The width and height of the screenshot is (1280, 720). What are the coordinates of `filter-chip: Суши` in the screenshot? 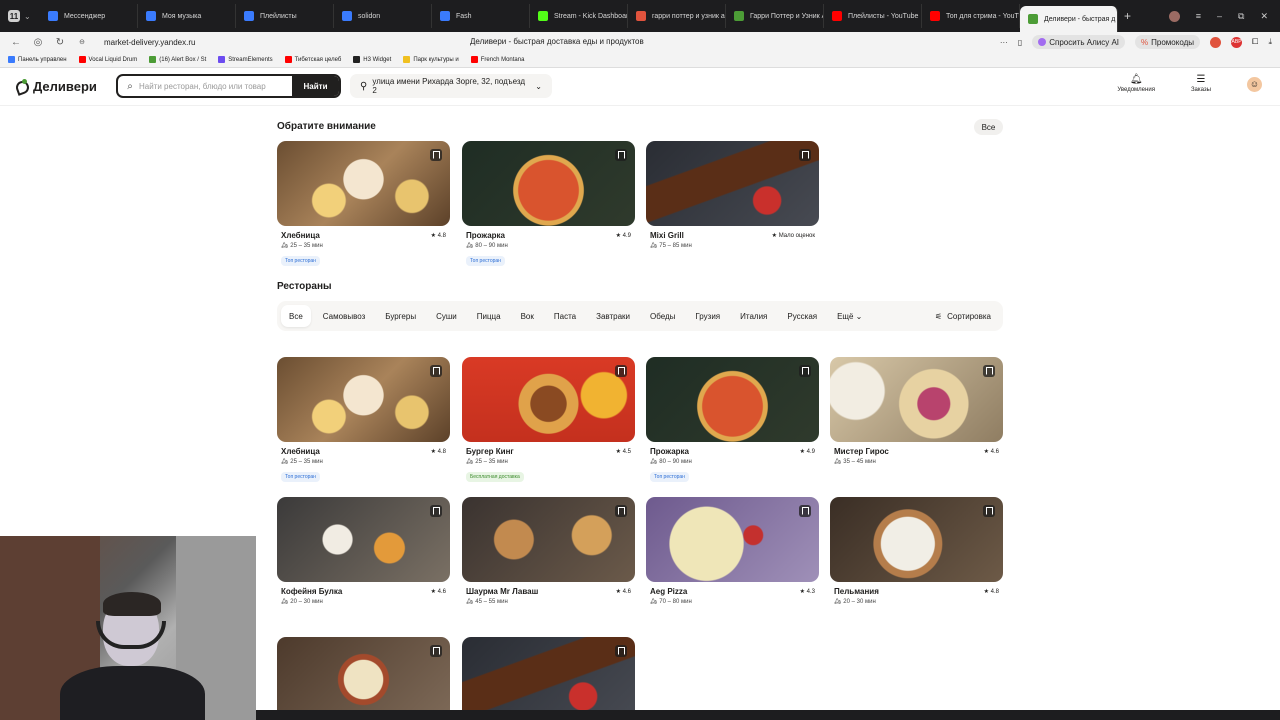 It's located at (446, 316).